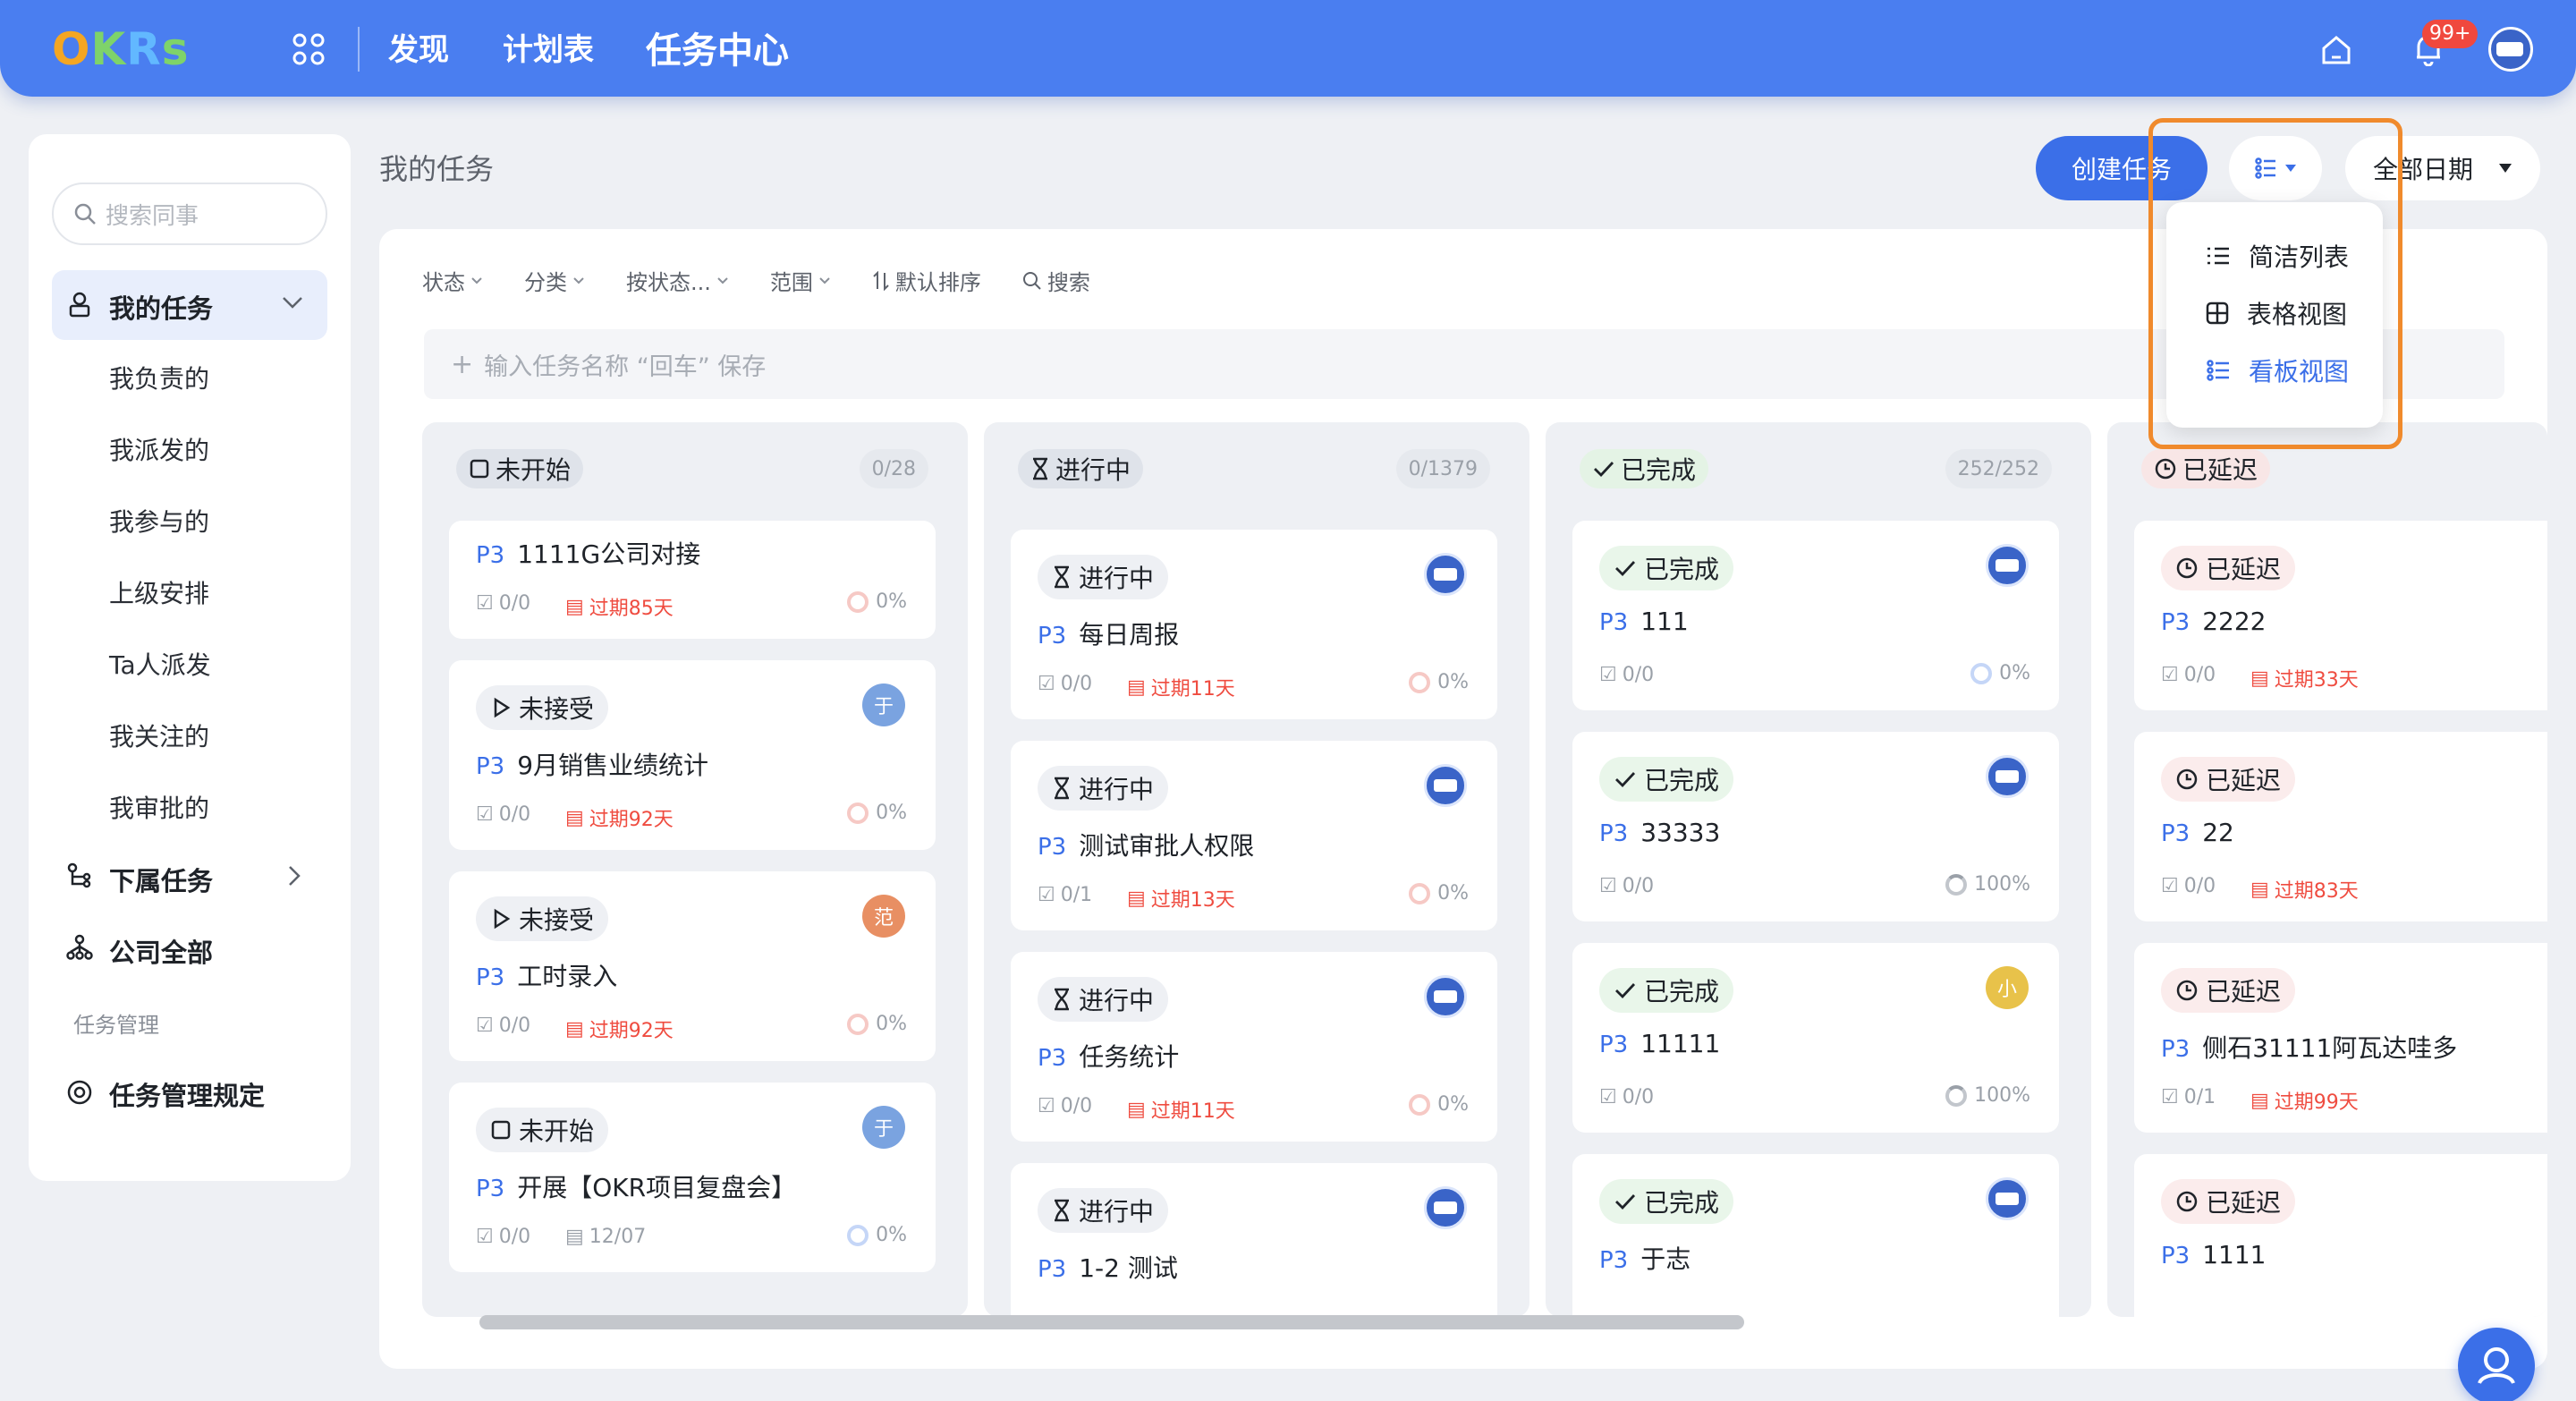  I want to click on sidebar-item-superior: 上级安排, so click(159, 592).